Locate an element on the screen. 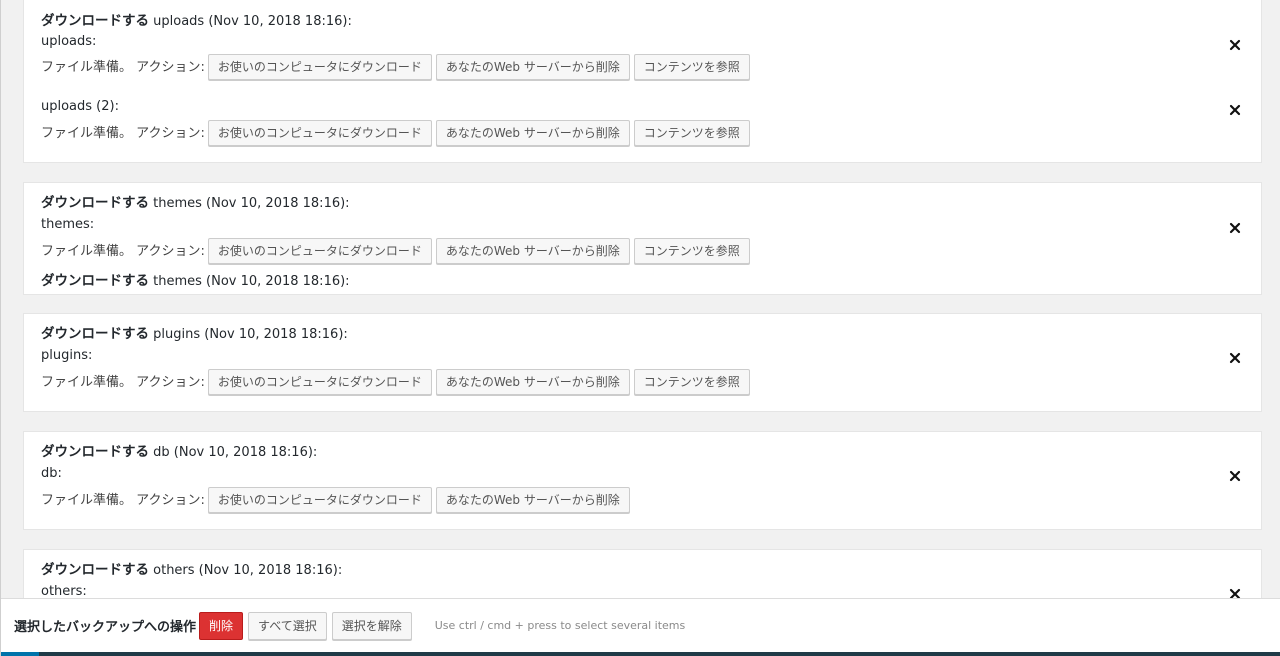 The width and height of the screenshot is (1280, 656). panel-heading: ダウンロードする uploads (Nov 10, 2018 18:16): is located at coordinates (196, 19).